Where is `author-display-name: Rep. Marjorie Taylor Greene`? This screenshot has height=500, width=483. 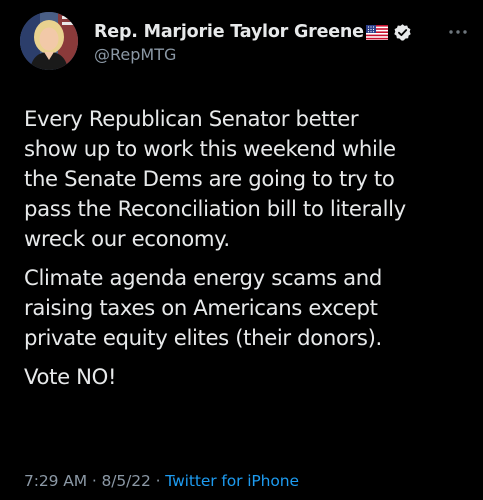
author-display-name: Rep. Marjorie Taylor Greene is located at coordinates (229, 32).